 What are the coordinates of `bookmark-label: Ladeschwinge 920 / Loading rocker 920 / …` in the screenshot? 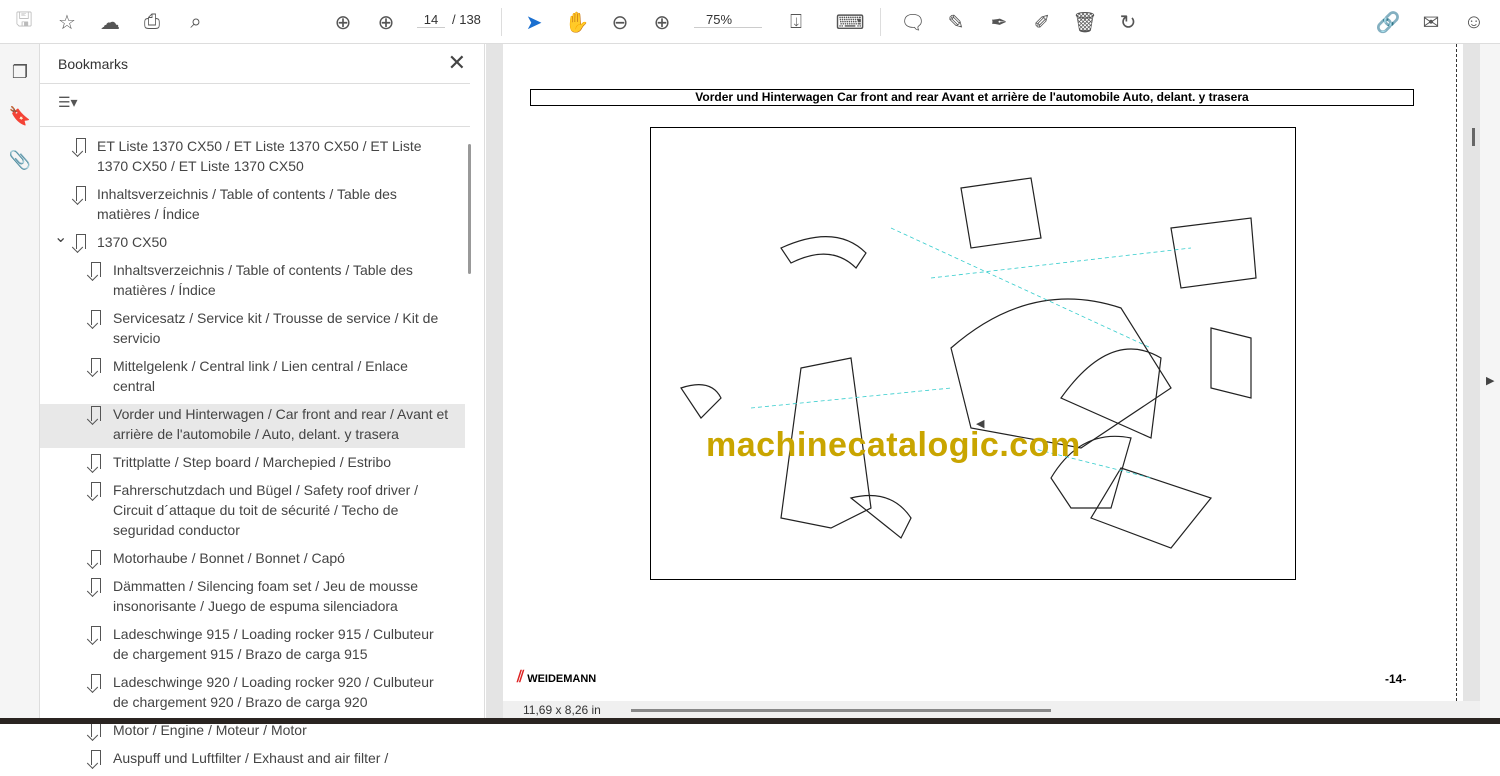 It's located at (273, 692).